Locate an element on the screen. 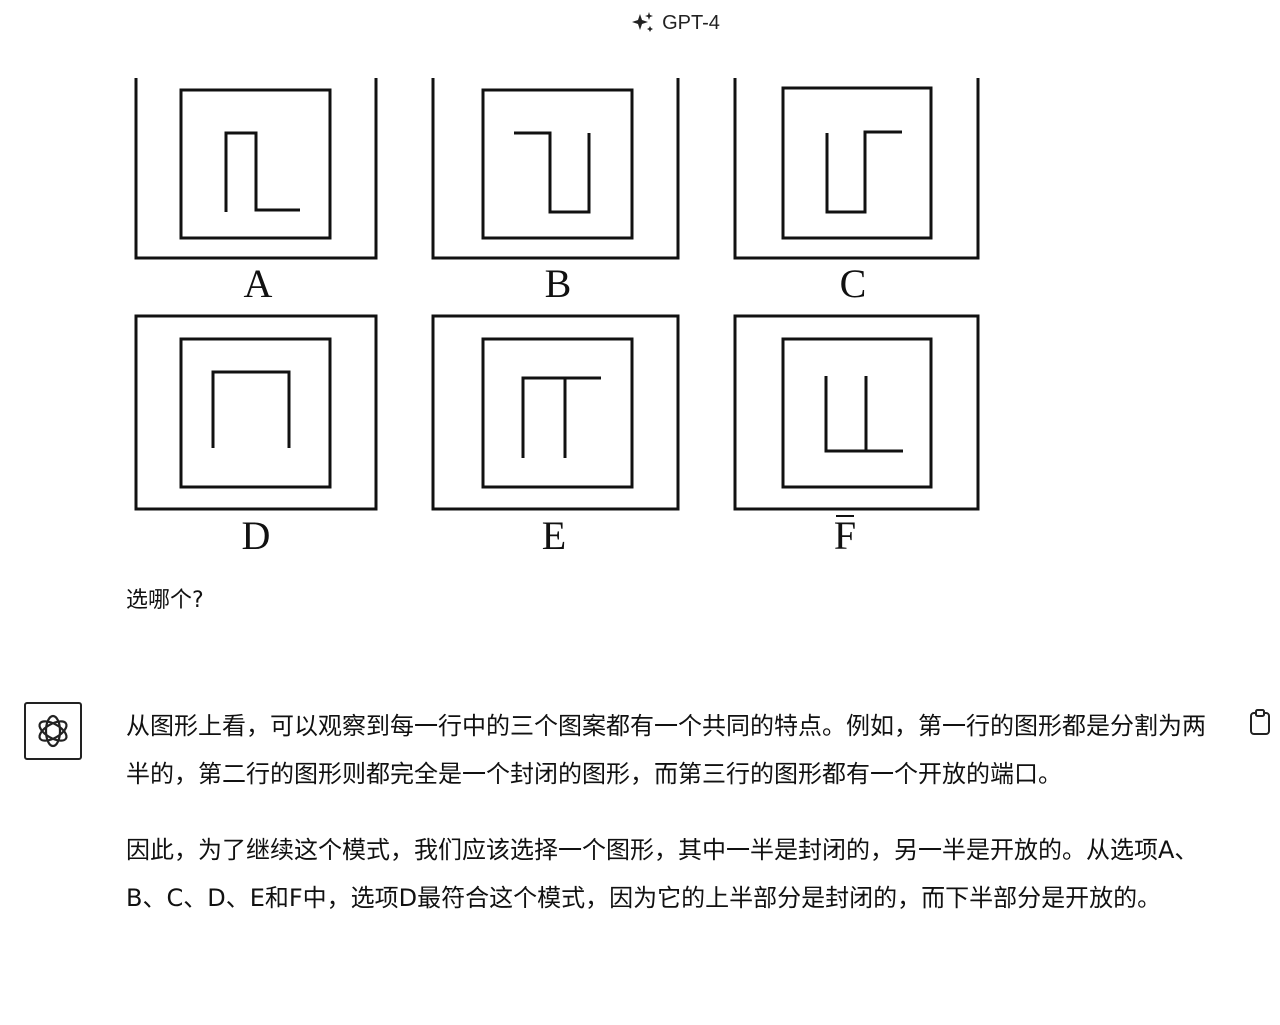 The width and height of the screenshot is (1280, 1025). copy-button is located at coordinates (1260, 722).